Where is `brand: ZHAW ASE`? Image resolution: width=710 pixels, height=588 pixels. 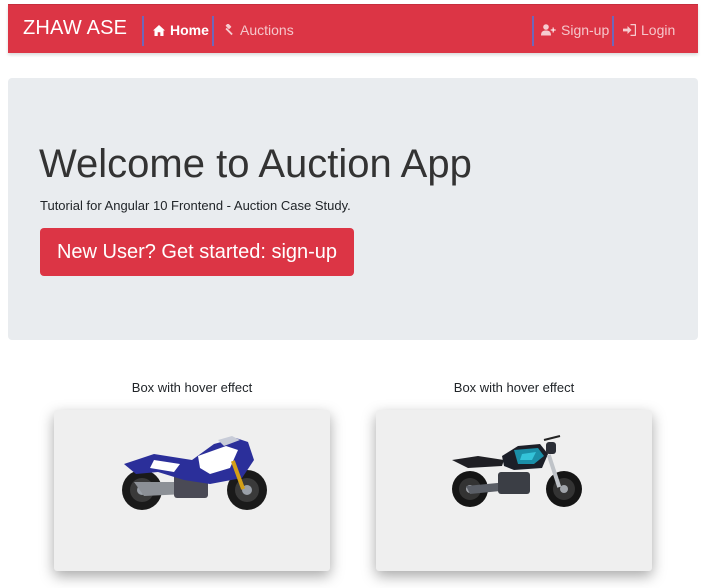
brand: ZHAW ASE is located at coordinates (75, 28).